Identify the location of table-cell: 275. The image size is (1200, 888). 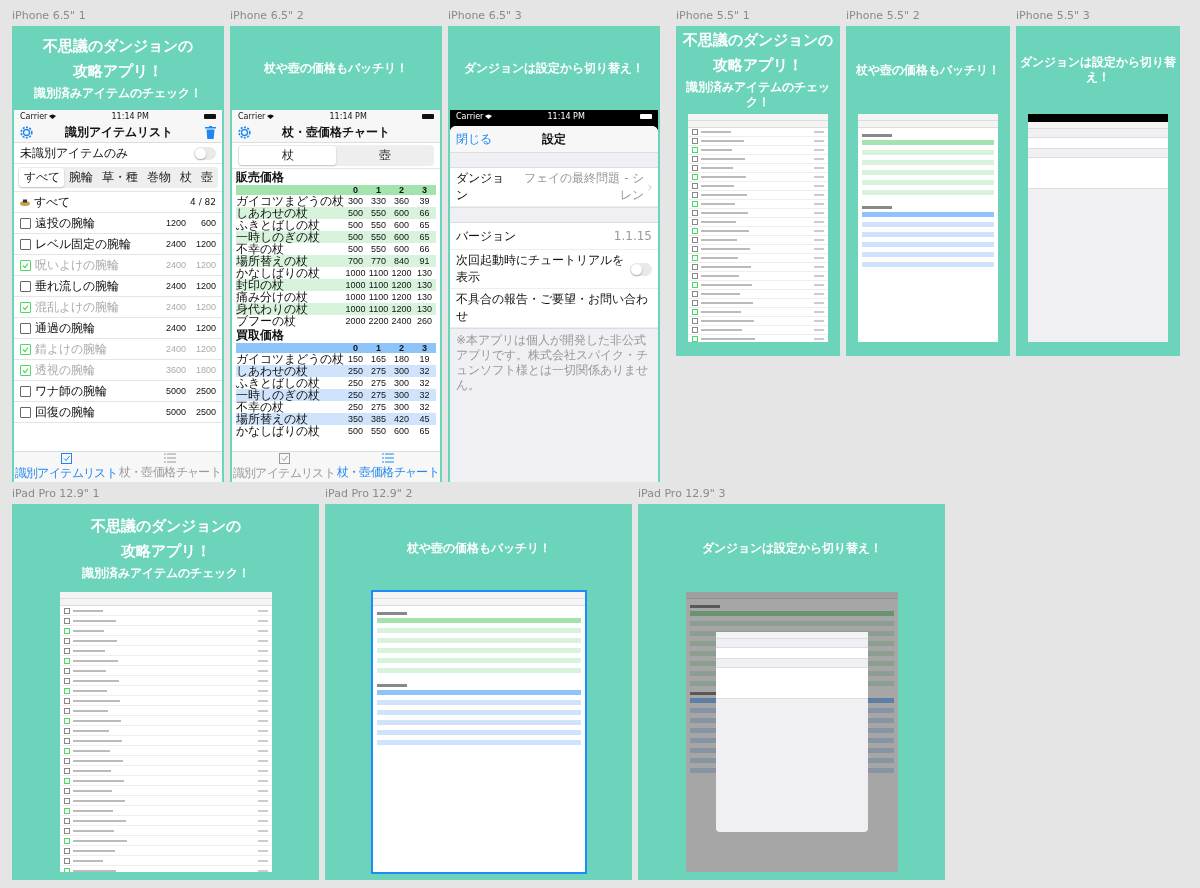
(378, 371).